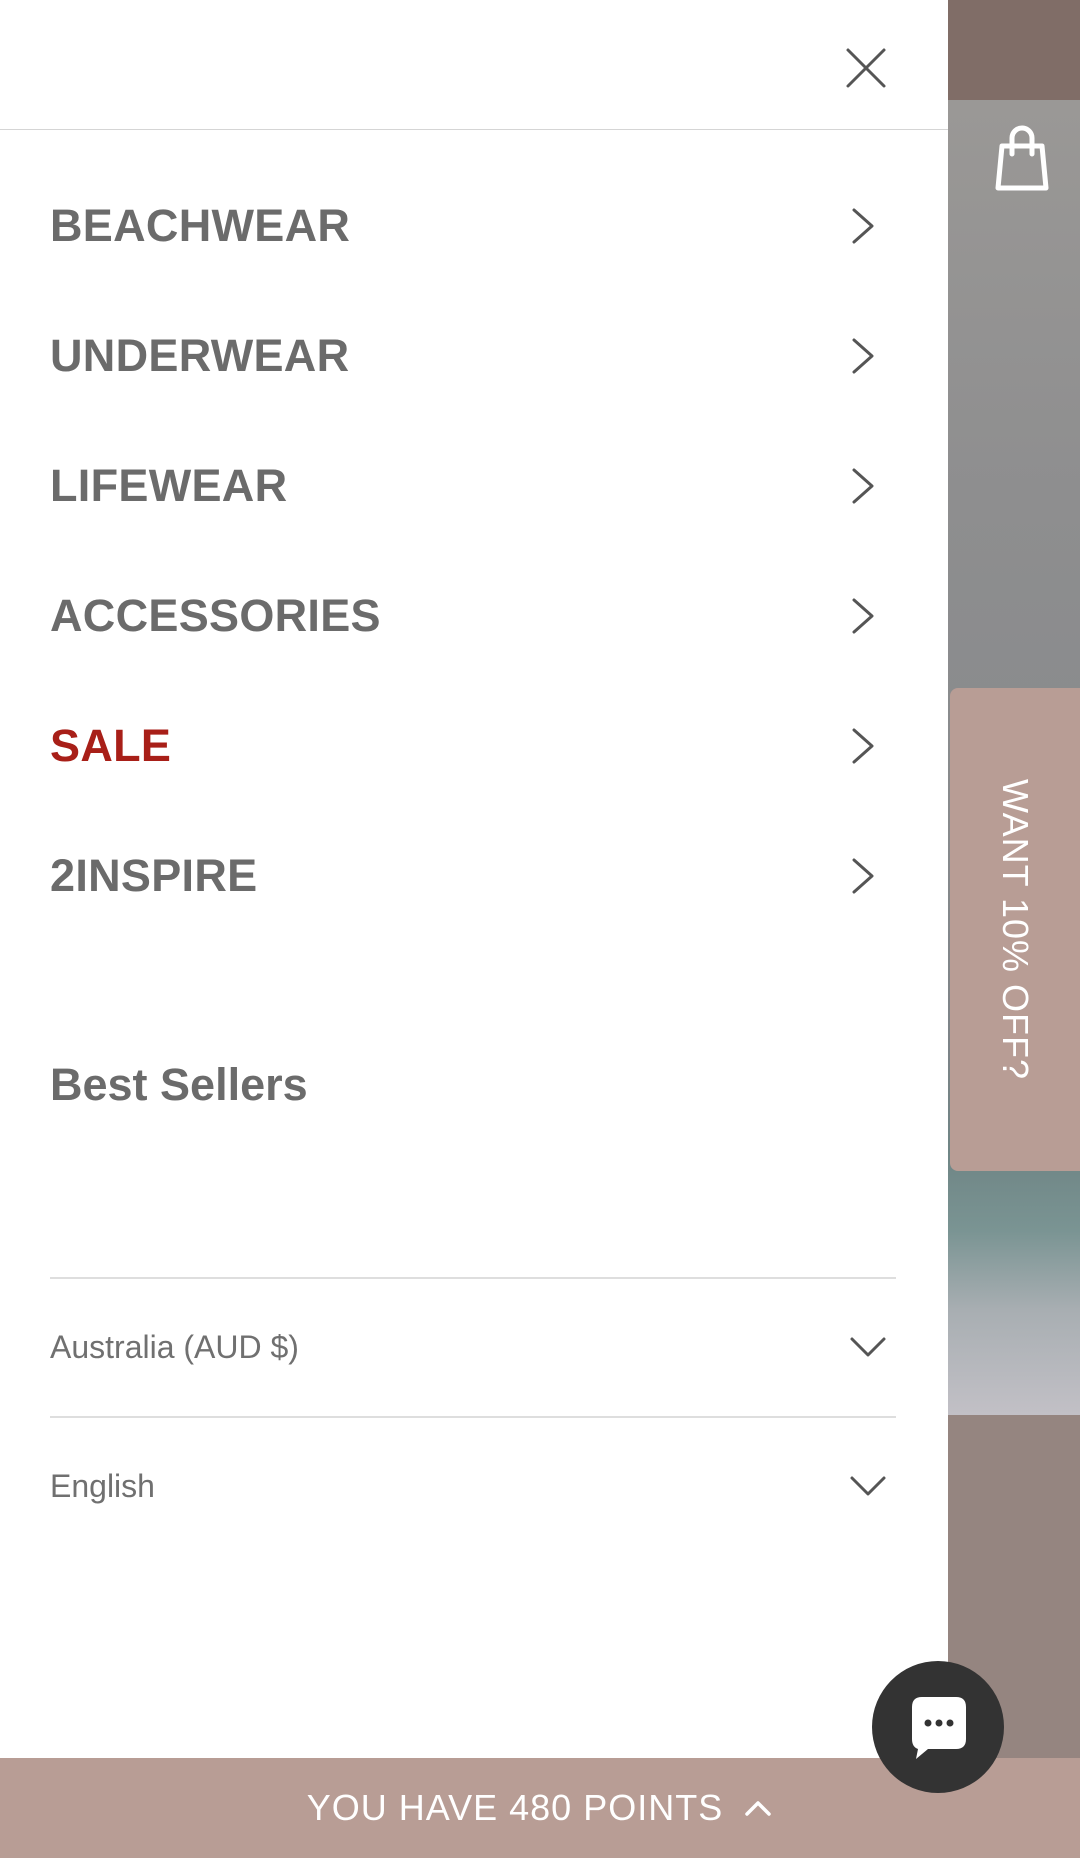  I want to click on nav-item-underwear: UNDERWEAR, so click(473, 356).